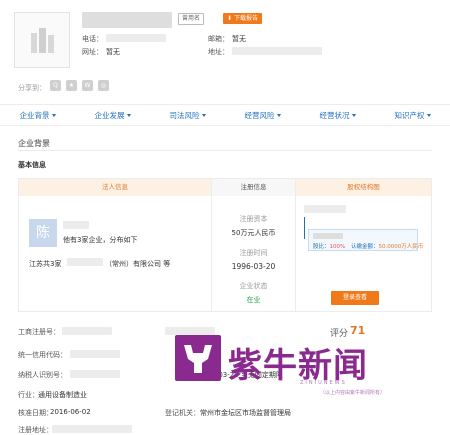 The image size is (450, 435). Describe the element at coordinates (32, 165) in the screenshot. I see `section-subtitle: 基本信息` at that location.